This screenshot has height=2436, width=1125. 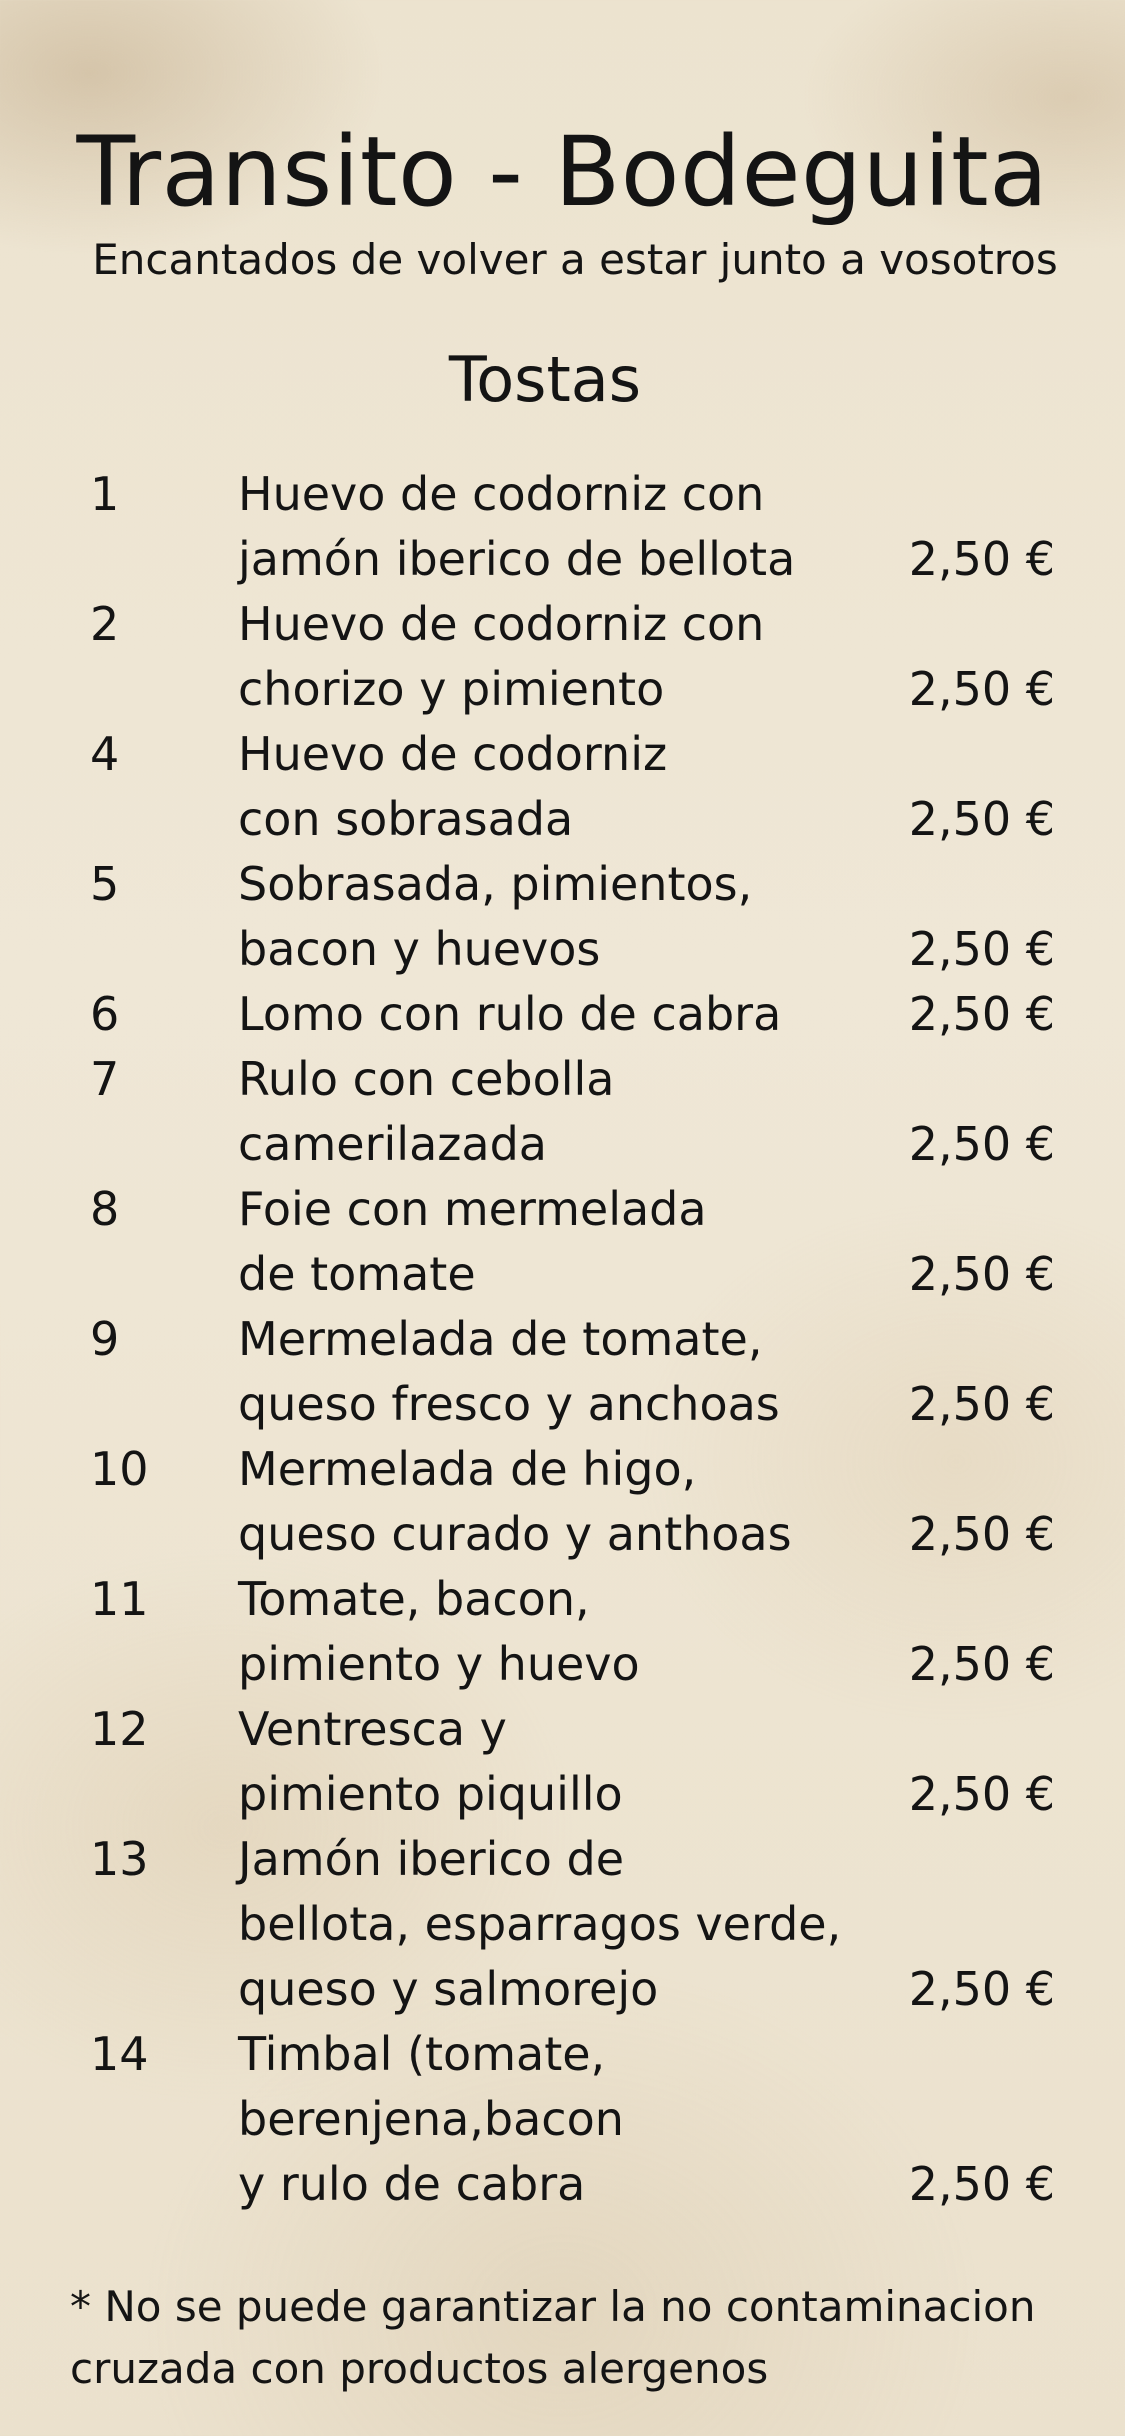 What do you see at coordinates (119, 1599) in the screenshot?
I see `item-number: 11` at bounding box center [119, 1599].